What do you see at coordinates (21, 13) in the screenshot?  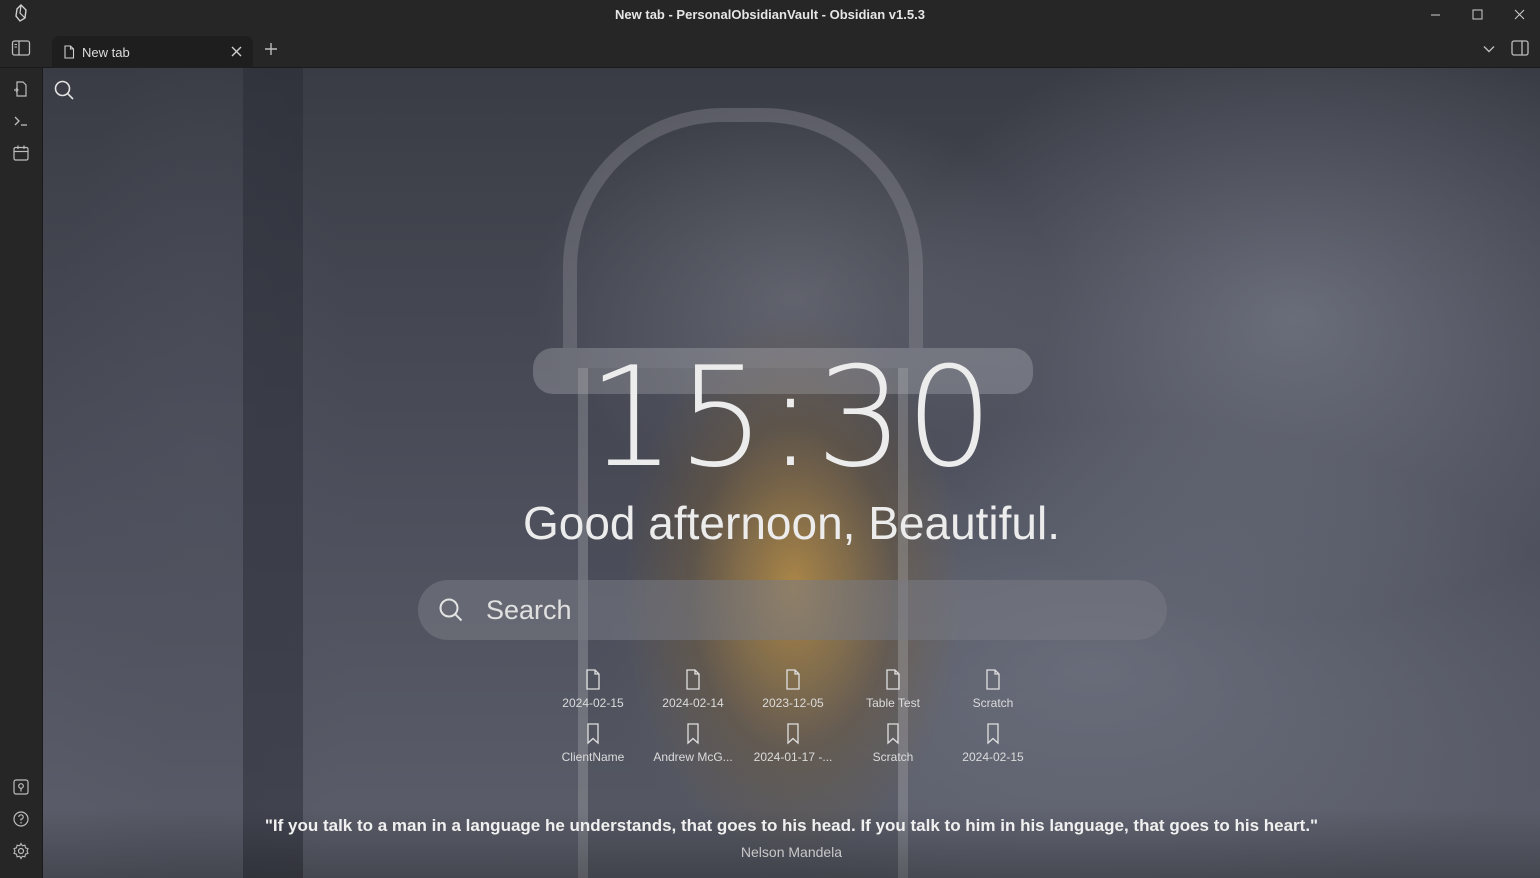 I see `obsidian-logo-icon` at bounding box center [21, 13].